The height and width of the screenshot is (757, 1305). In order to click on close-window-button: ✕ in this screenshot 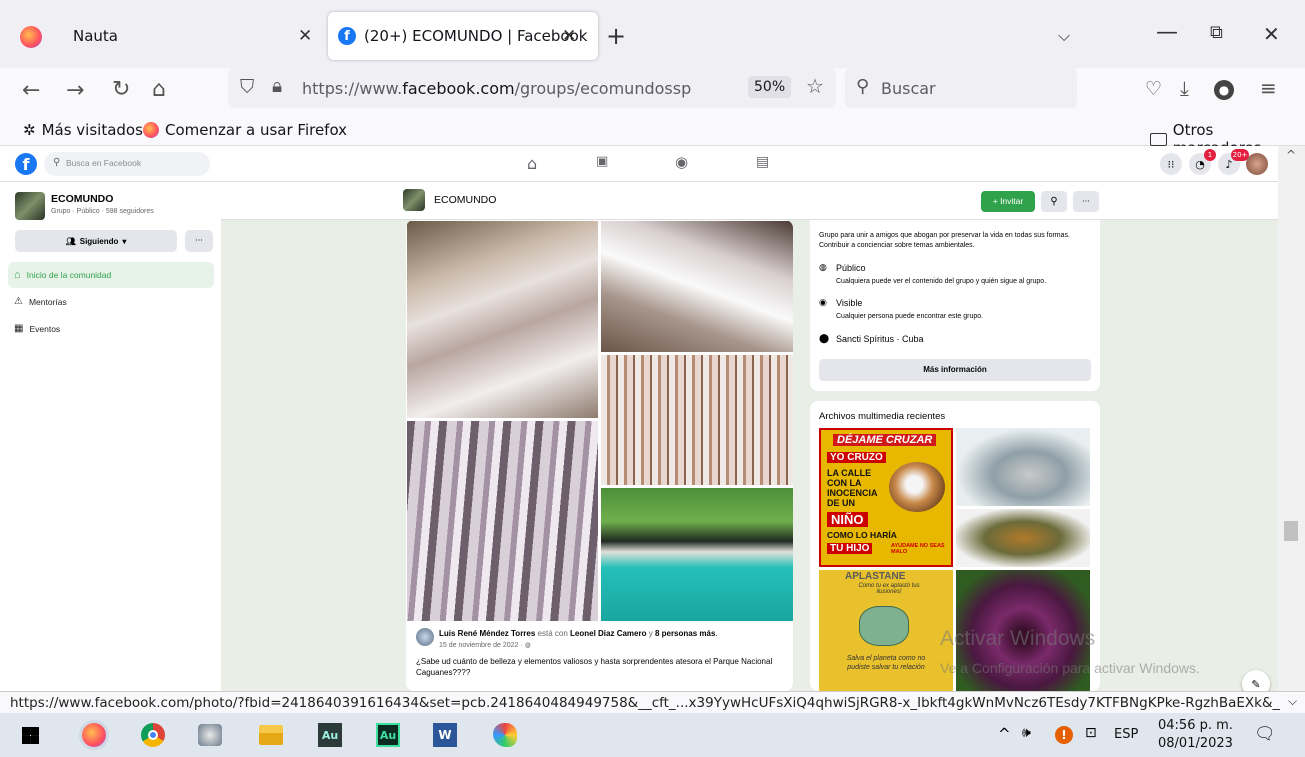, I will do `click(1271, 34)`.